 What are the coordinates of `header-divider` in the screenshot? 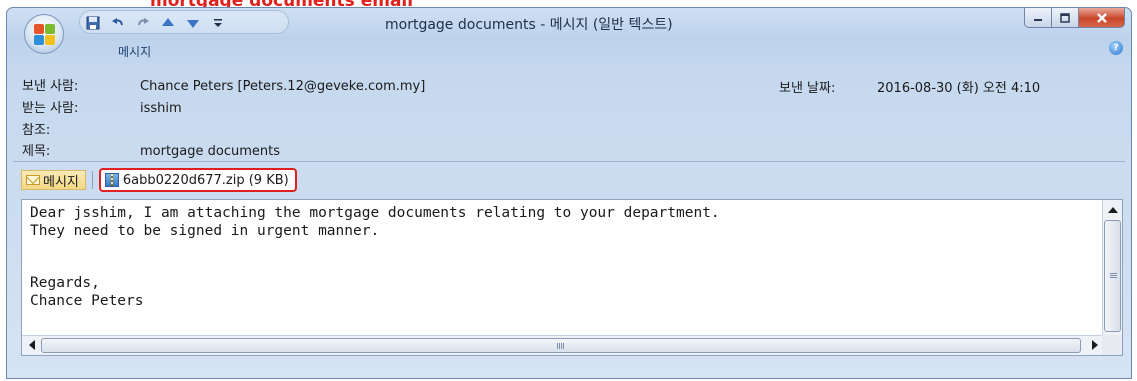 It's located at (569, 161).